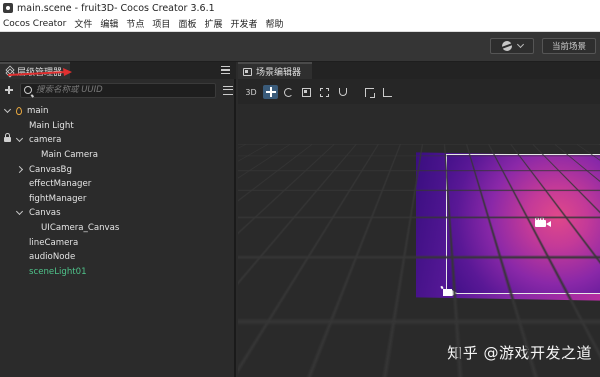 This screenshot has height=377, width=600. I want to click on tree-node-label: Main Camera, so click(69, 155).